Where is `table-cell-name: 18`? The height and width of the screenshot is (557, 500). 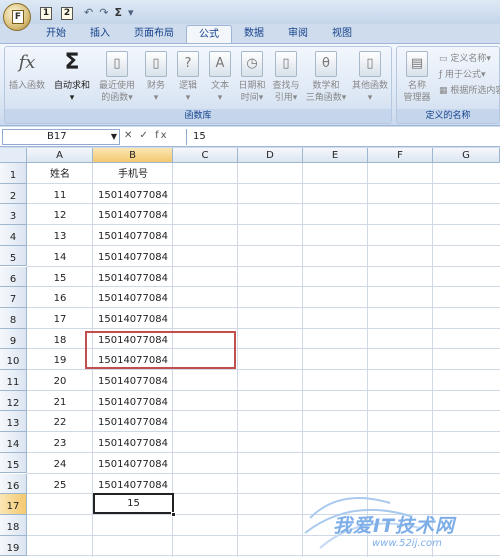 table-cell-name: 18 is located at coordinates (60, 339).